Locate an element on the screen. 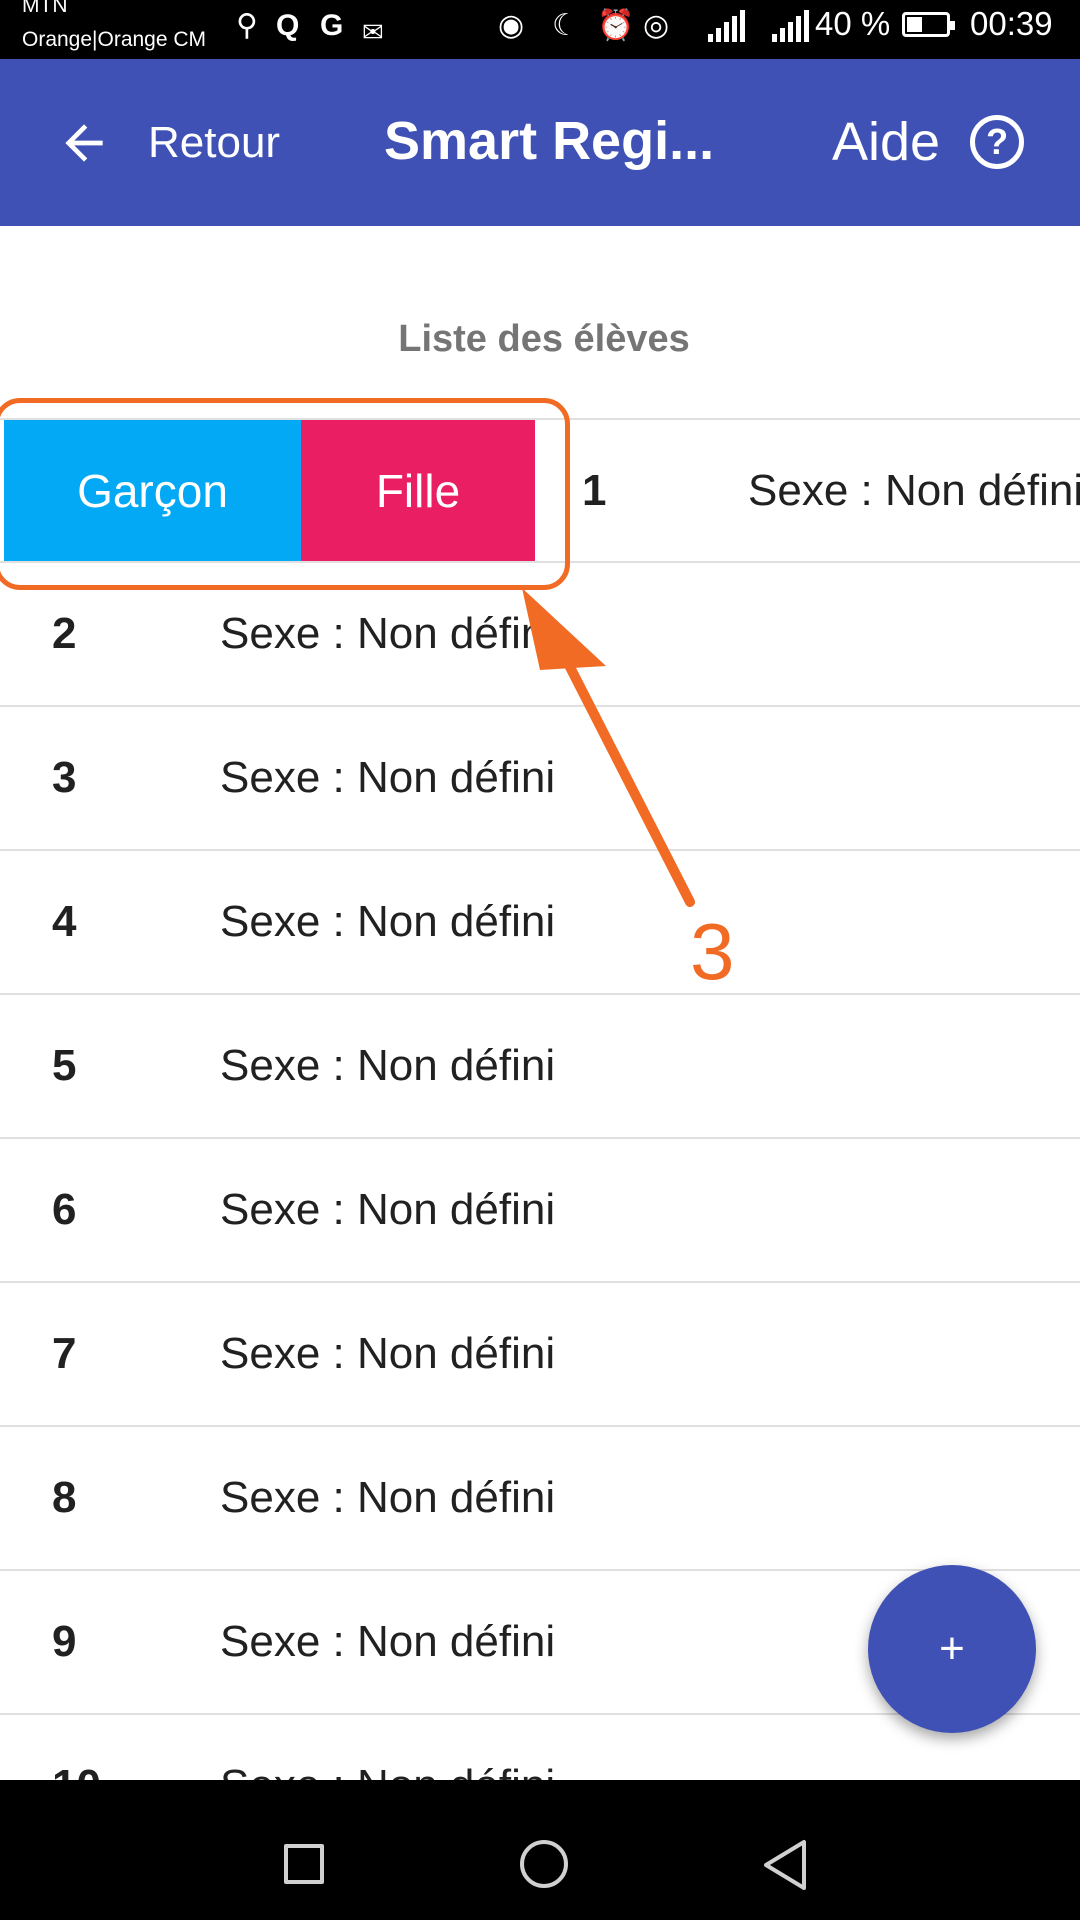 The width and height of the screenshot is (1080, 1920). battery-level is located at coordinates (914, 24).